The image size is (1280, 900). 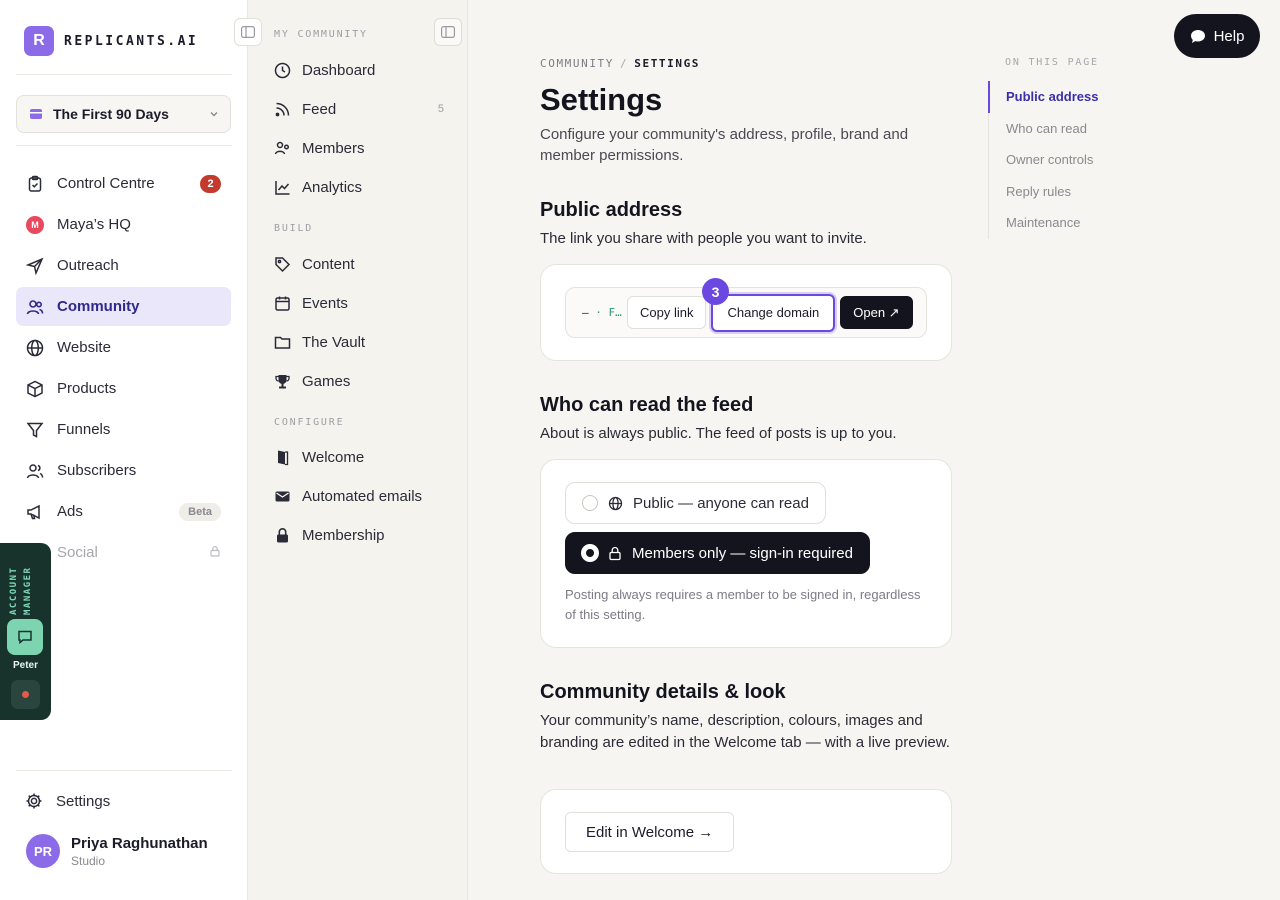 I want to click on radio-button-selected, so click(x=590, y=553).